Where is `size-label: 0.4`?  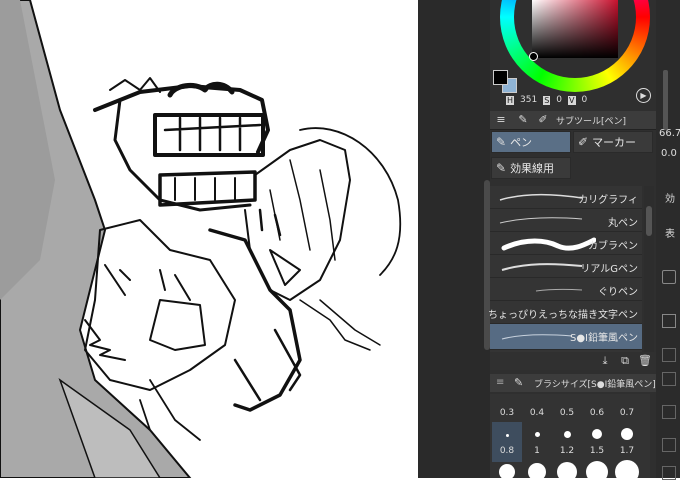
size-label: 0.4 is located at coordinates (537, 413).